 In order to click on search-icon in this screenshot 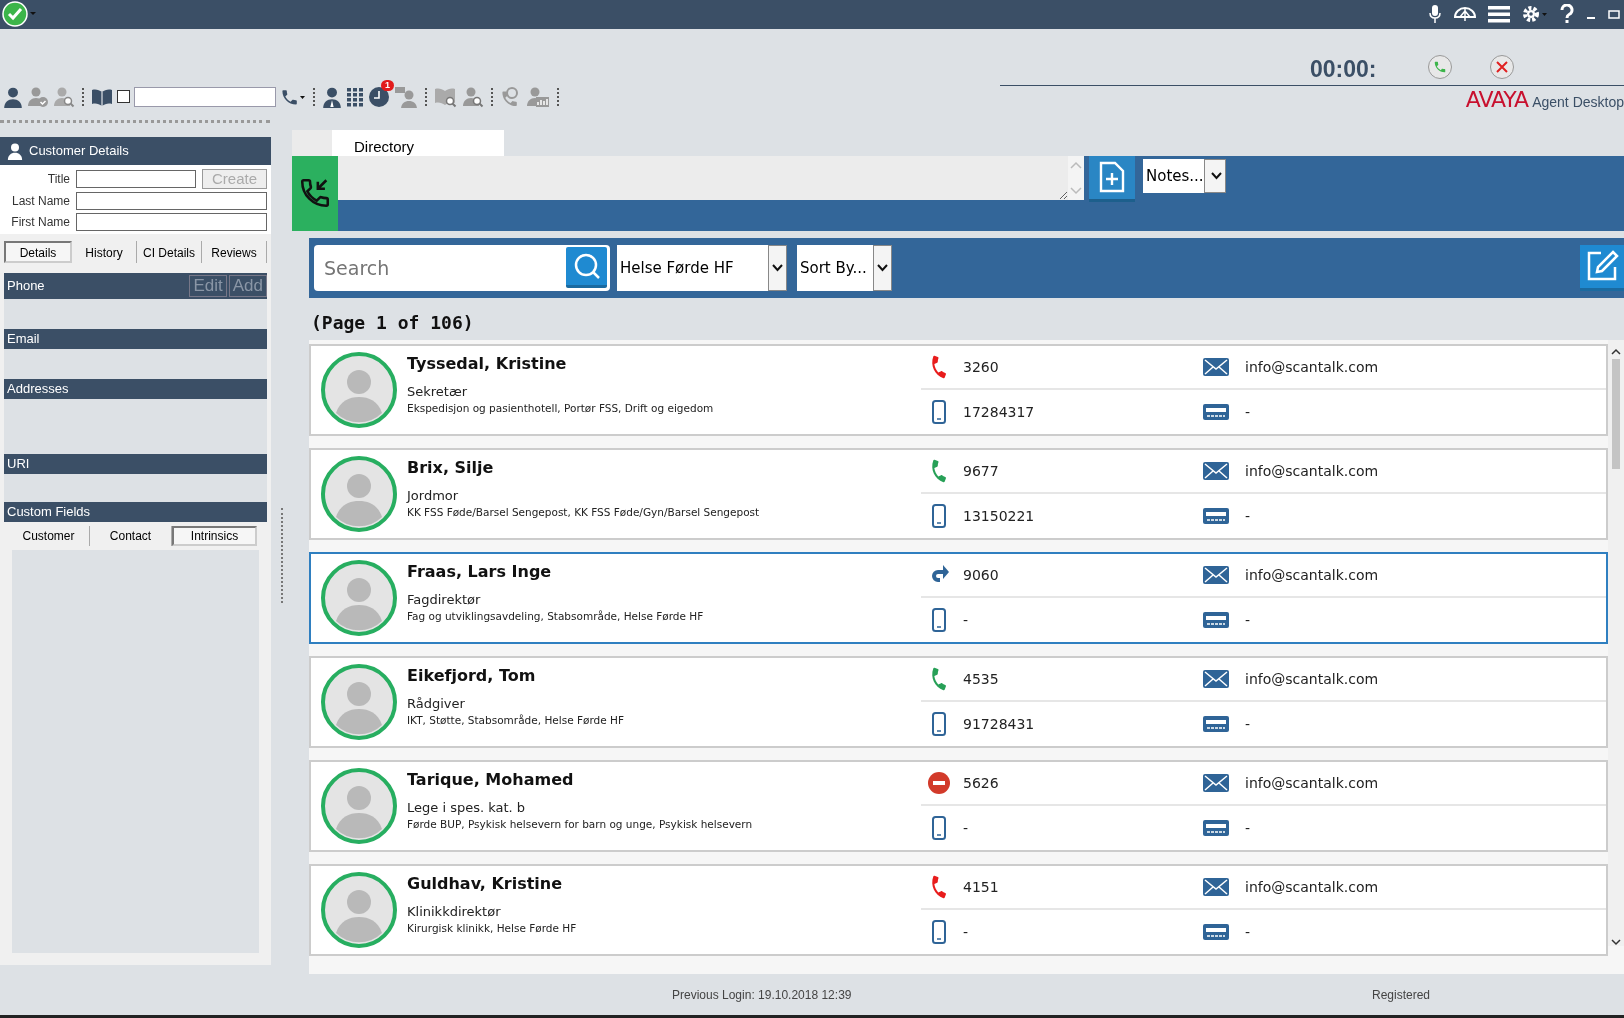, I will do `click(586, 266)`.